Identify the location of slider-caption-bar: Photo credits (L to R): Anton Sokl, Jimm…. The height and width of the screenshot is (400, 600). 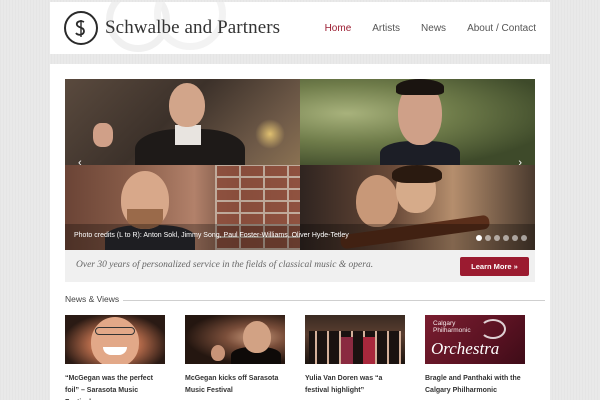
(300, 237).